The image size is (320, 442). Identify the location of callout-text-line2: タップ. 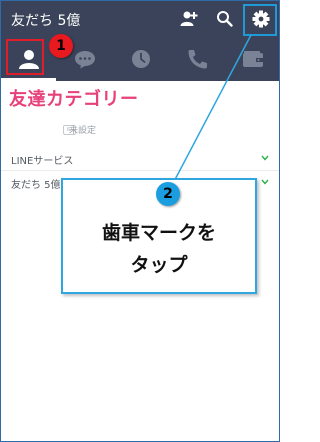
(159, 265).